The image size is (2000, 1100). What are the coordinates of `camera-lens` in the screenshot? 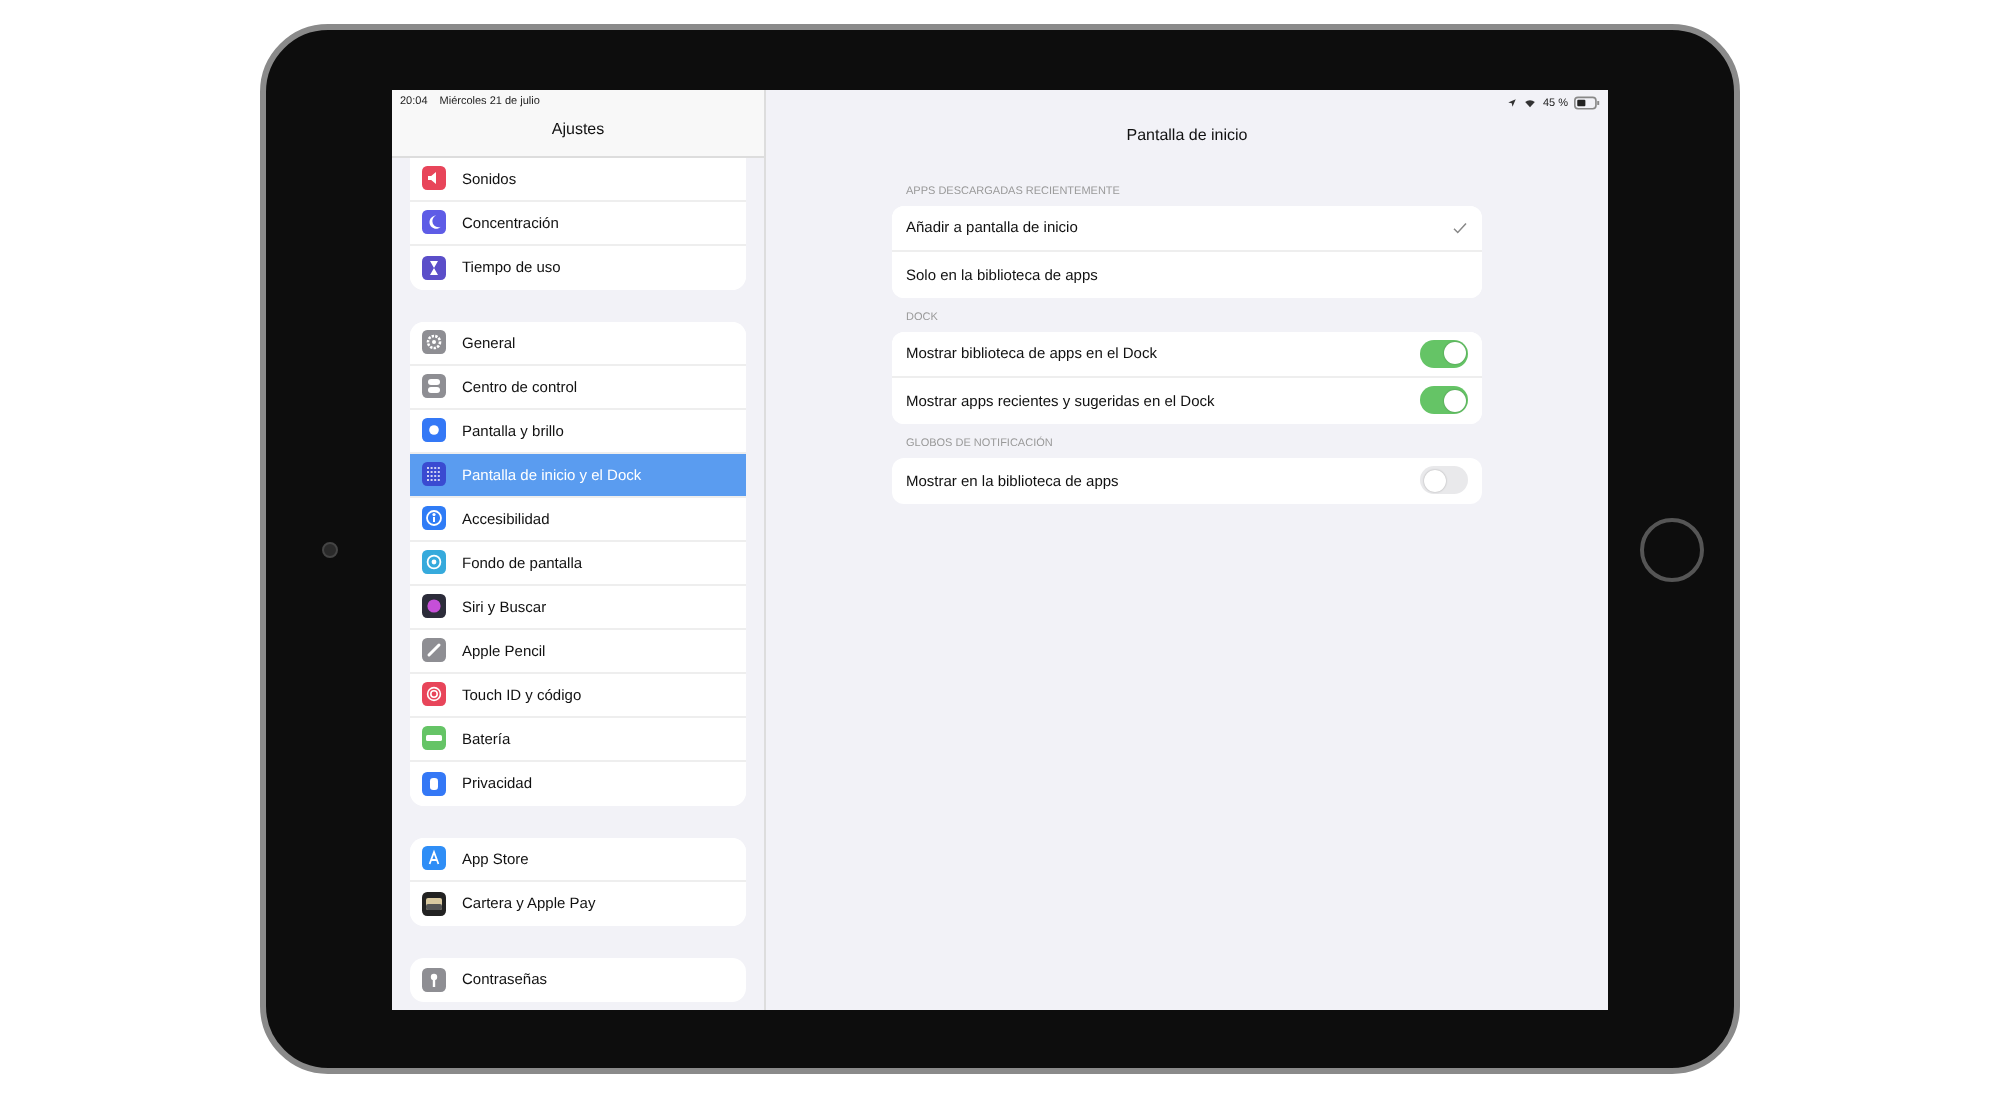 It's located at (329, 549).